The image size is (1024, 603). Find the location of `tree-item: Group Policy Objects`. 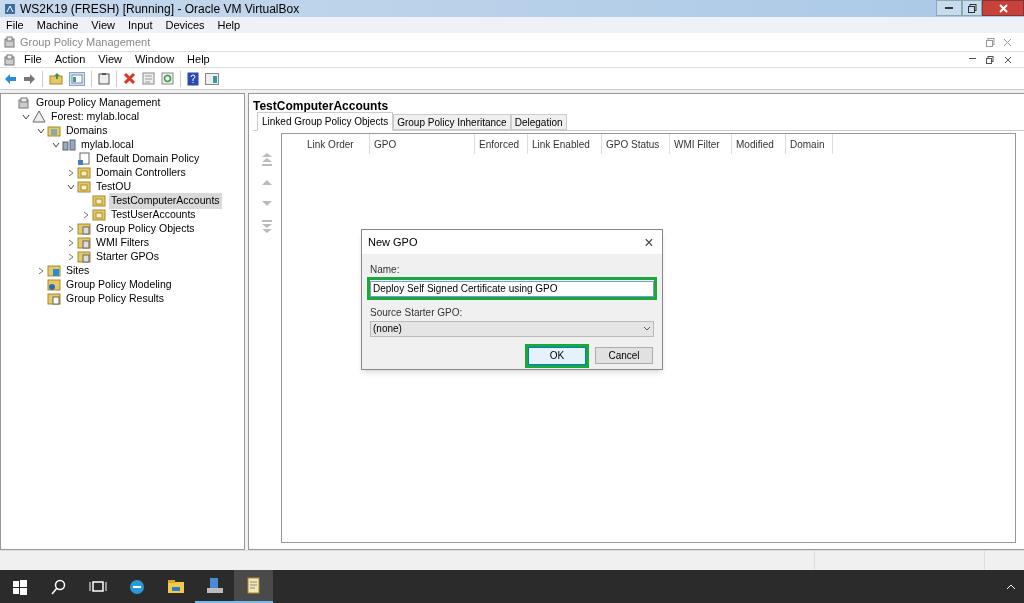

tree-item: Group Policy Objects is located at coordinates (145, 229).